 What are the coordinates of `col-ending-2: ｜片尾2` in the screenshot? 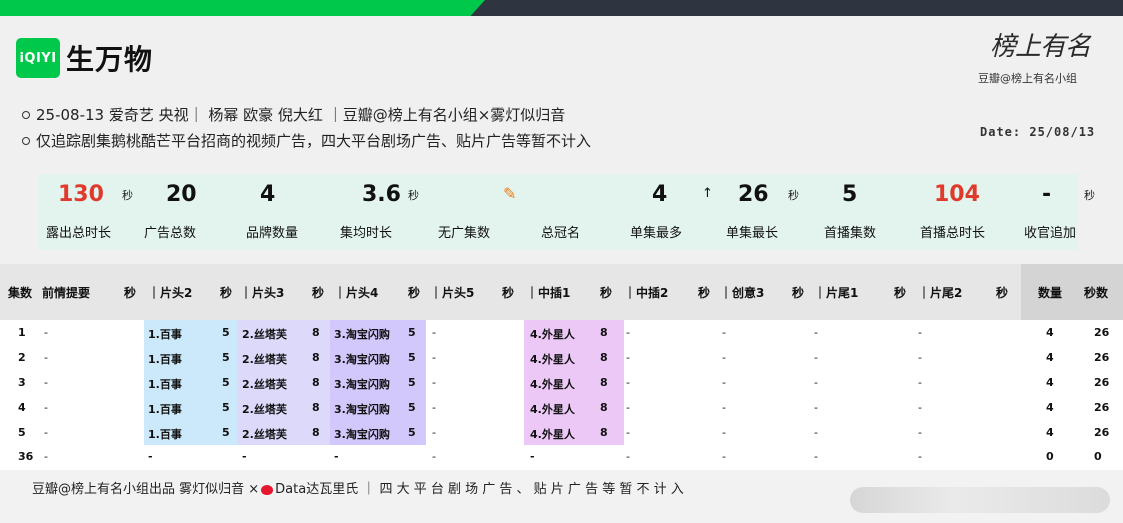 It's located at (940, 293).